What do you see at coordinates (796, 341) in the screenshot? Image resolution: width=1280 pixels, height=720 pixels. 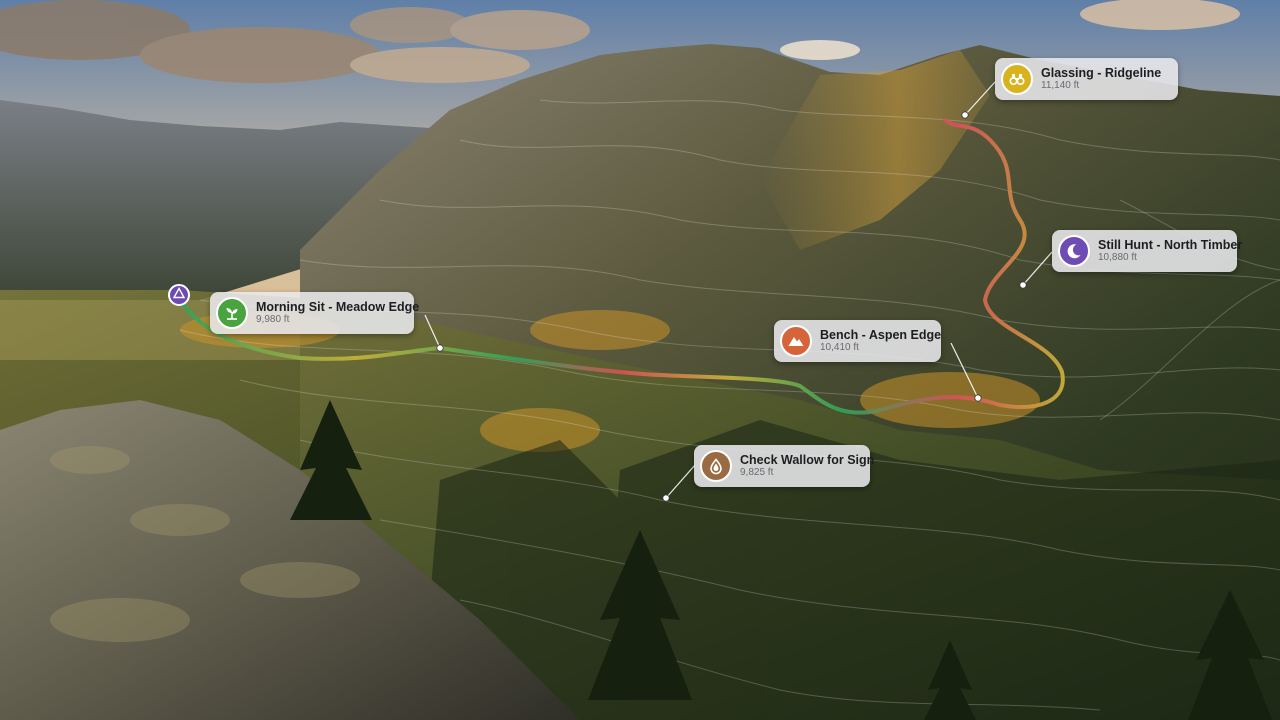 I see `mountain-icon` at bounding box center [796, 341].